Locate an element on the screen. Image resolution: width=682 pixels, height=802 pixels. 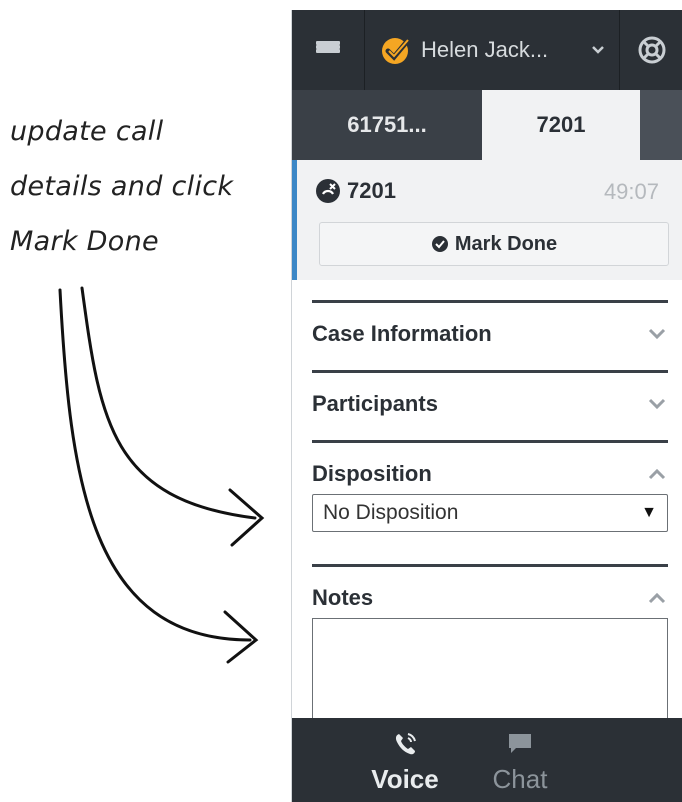
hamburger-menu-icon is located at coordinates (328, 50).